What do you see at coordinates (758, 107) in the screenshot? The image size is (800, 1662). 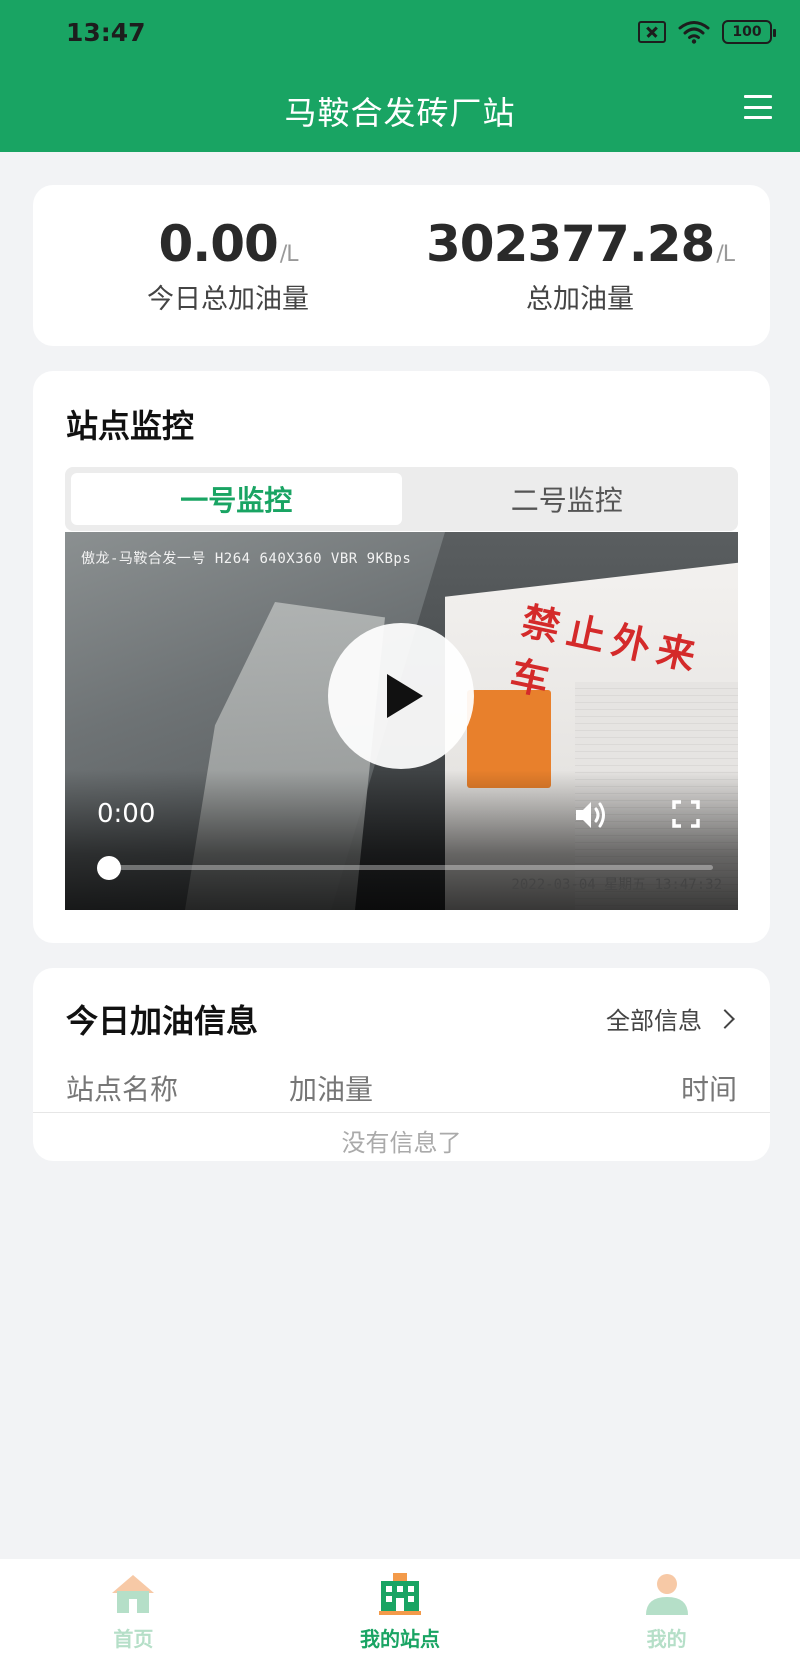 I see `menu-icon` at bounding box center [758, 107].